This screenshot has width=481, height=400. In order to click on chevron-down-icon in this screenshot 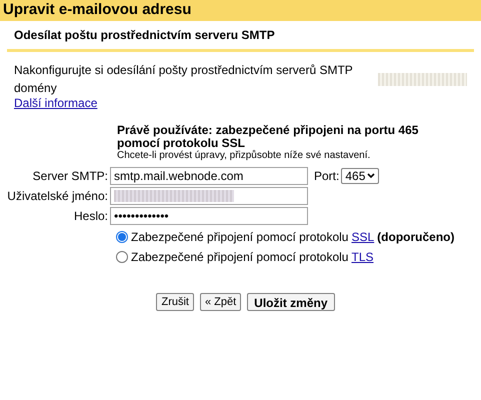, I will do `click(371, 176)`.